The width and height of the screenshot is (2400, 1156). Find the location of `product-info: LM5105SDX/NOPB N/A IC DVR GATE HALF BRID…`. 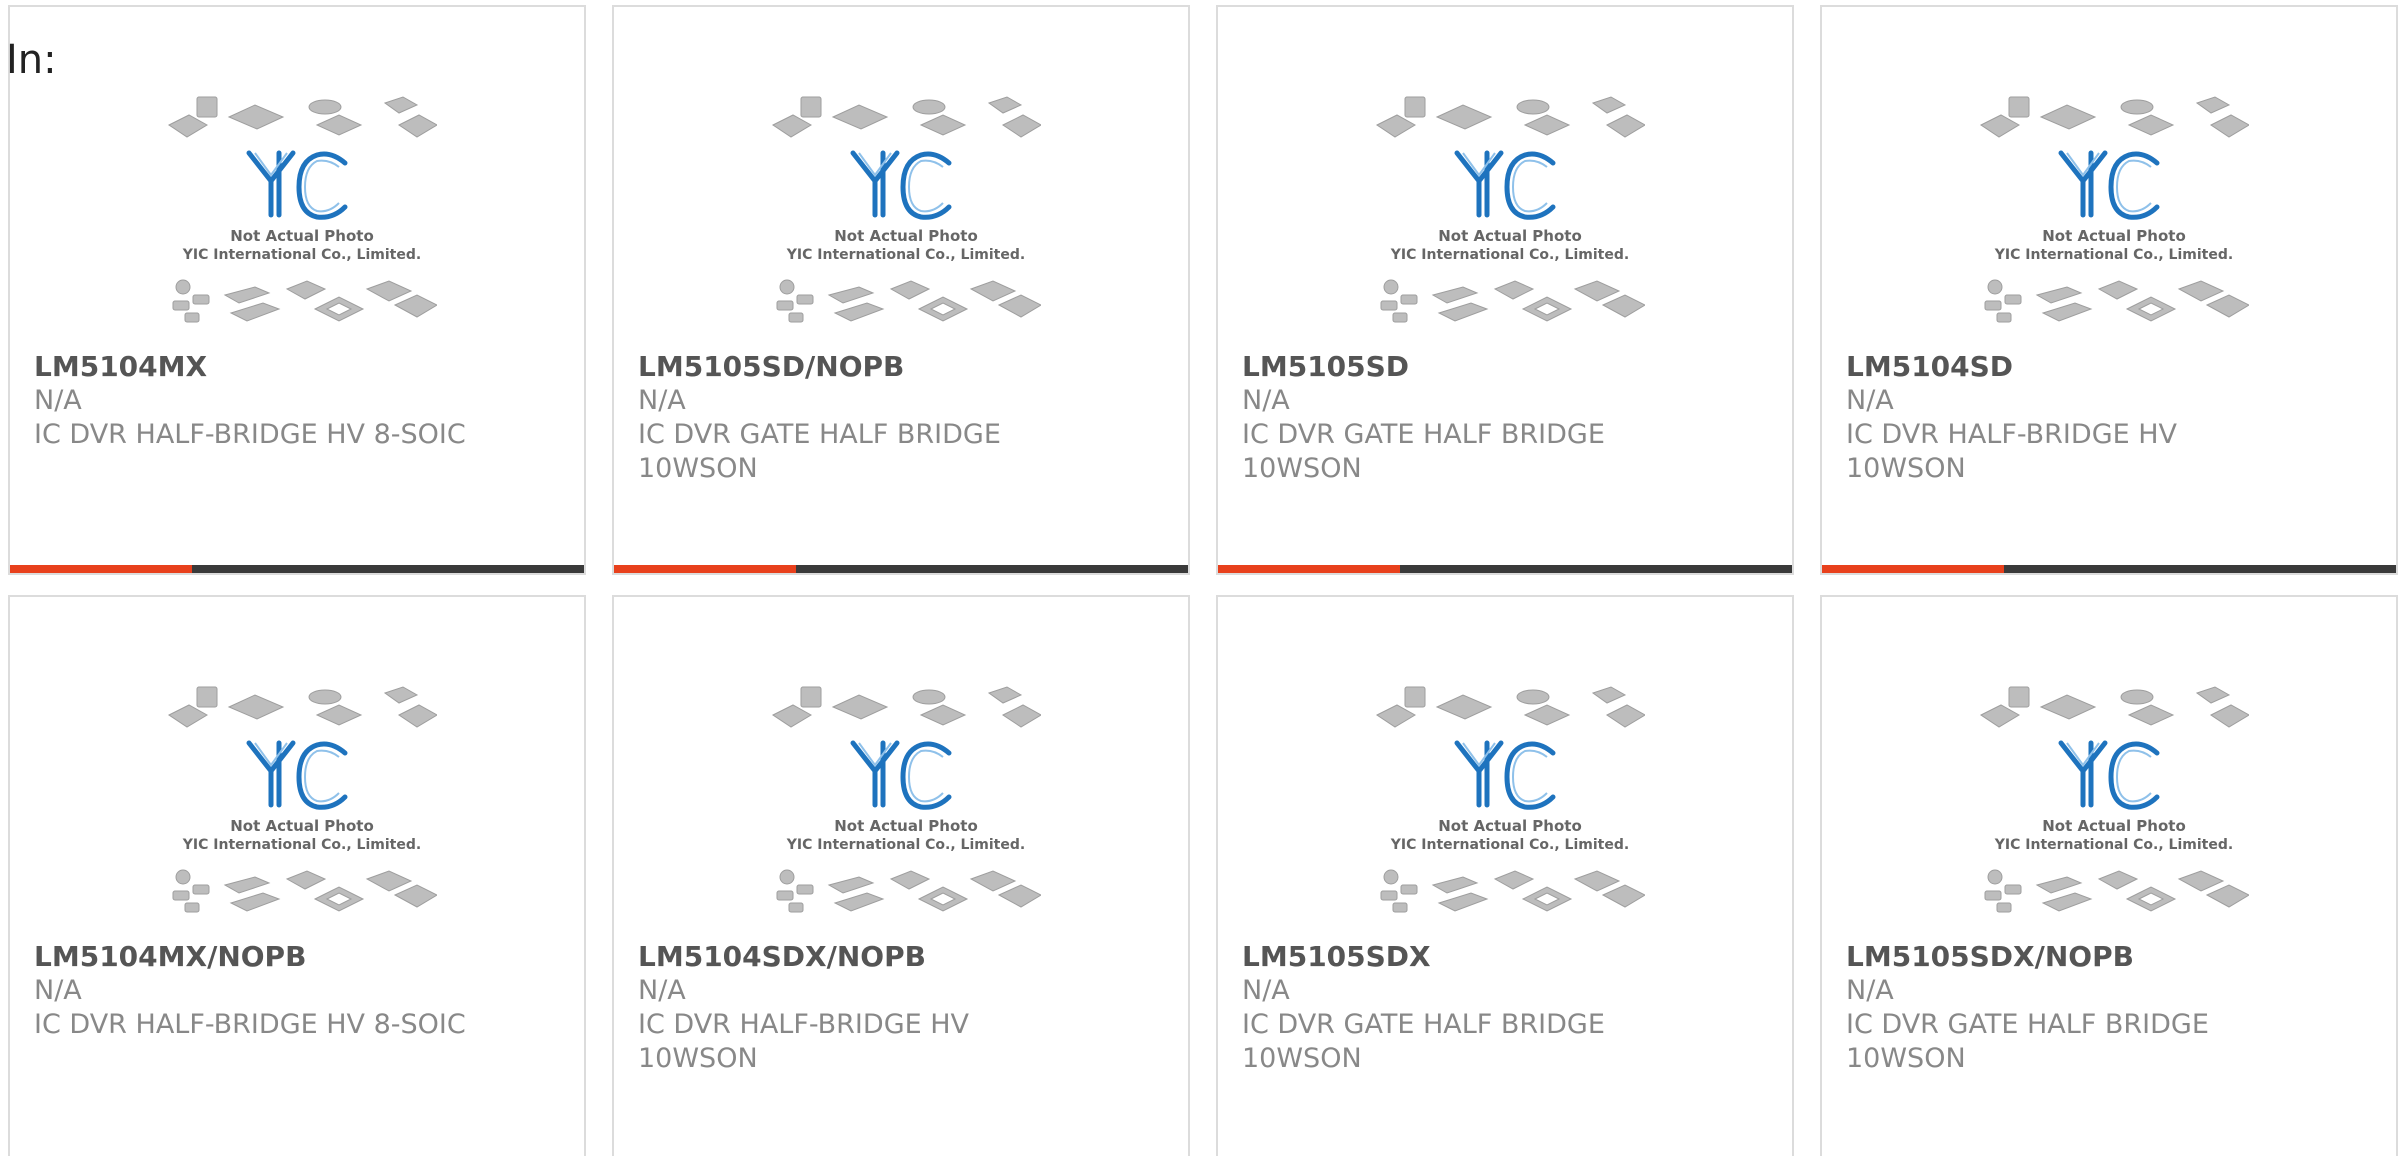

product-info: LM5105SDX/NOPB N/A IC DVR GATE HALF BRID… is located at coordinates (2109, 1007).